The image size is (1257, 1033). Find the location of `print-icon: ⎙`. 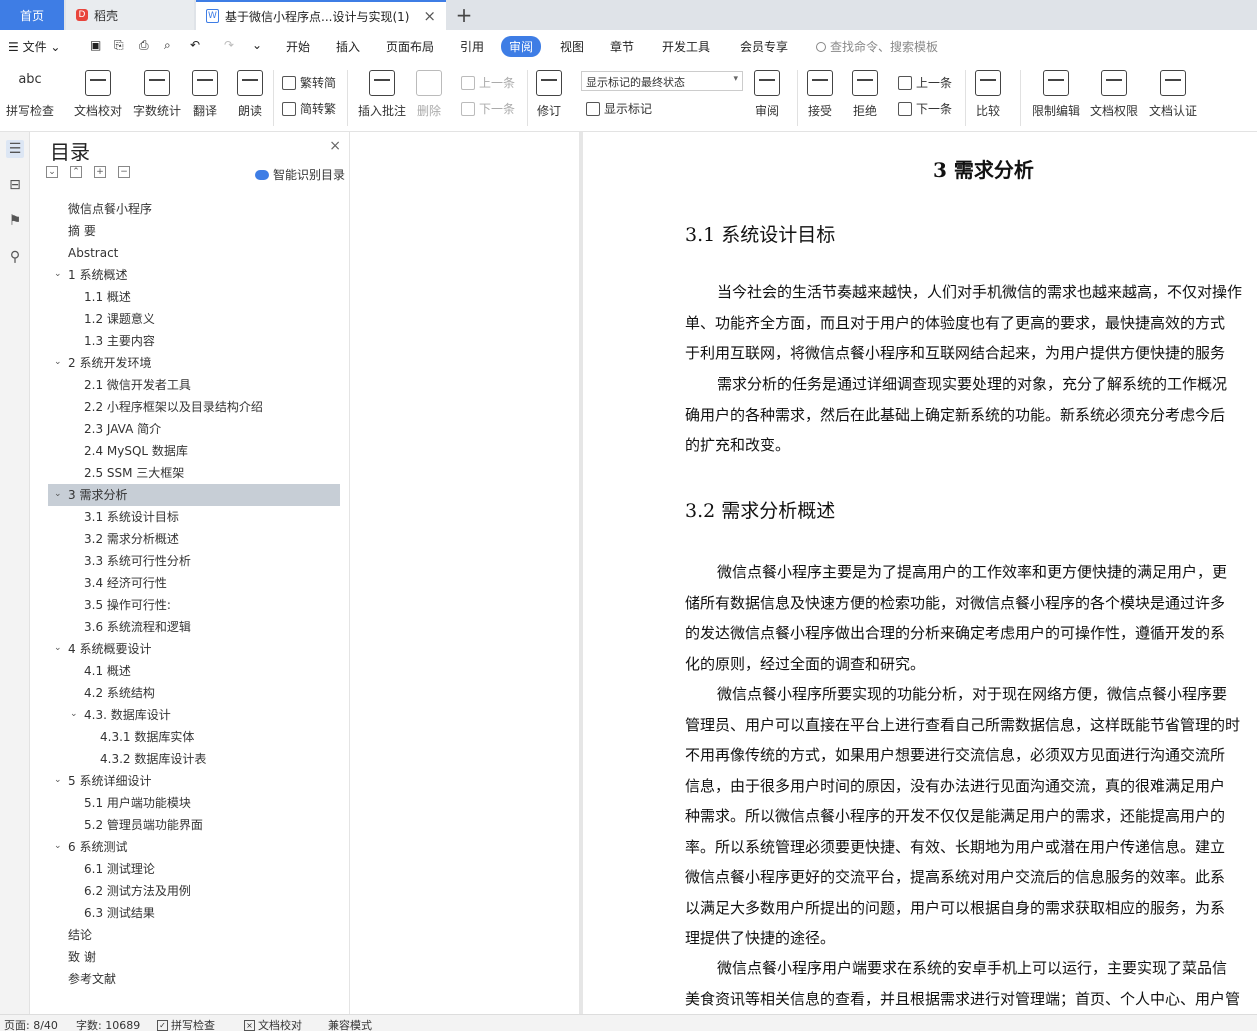

print-icon: ⎙ is located at coordinates (144, 45).